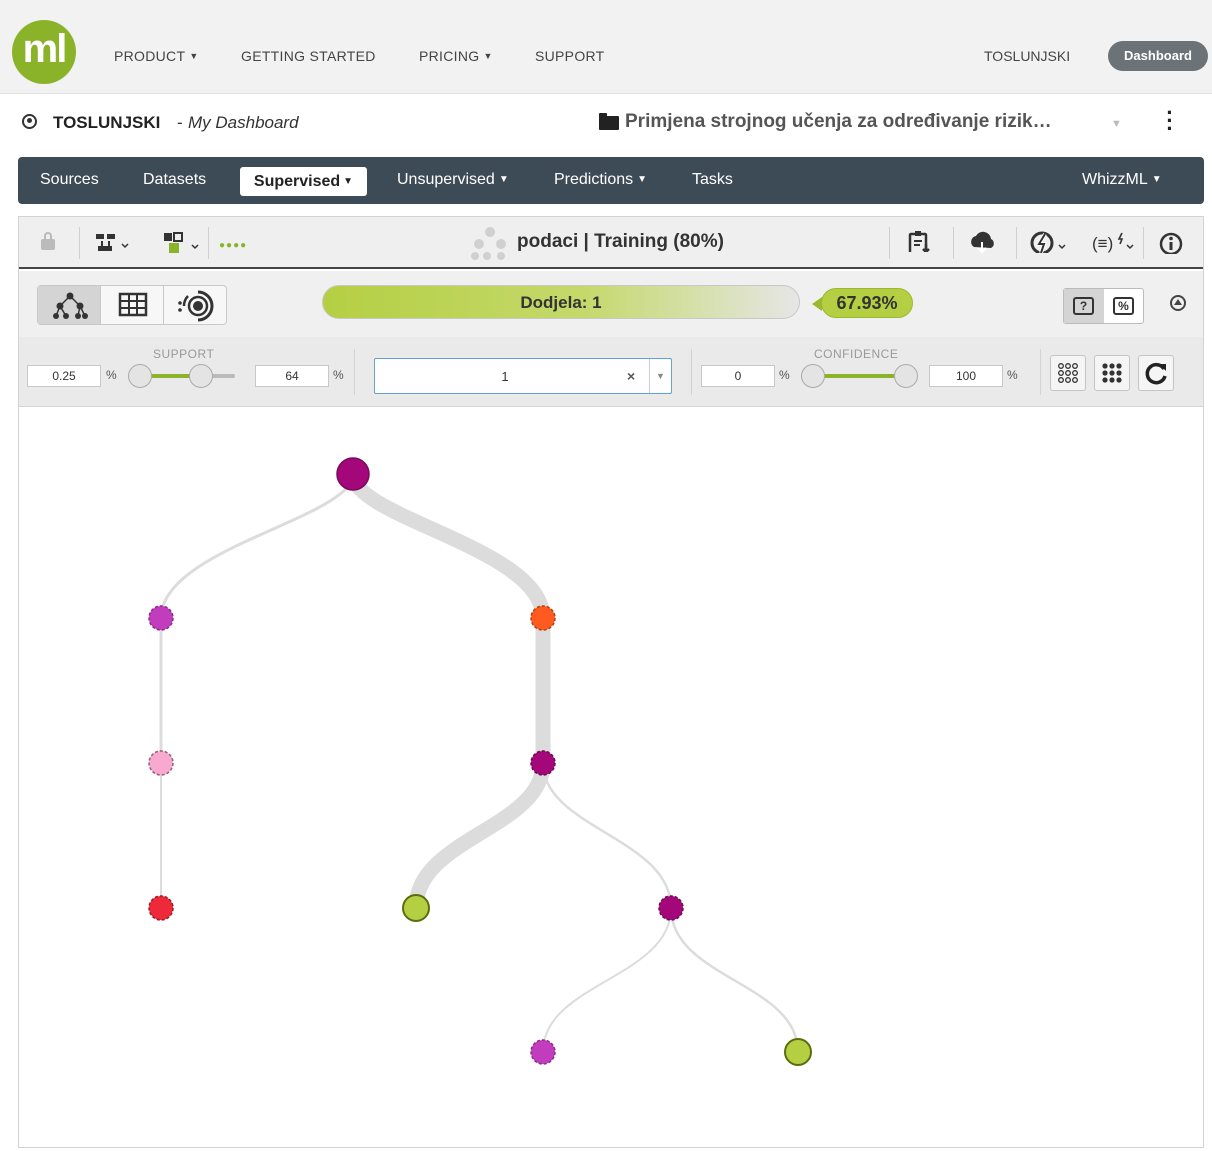 This screenshot has width=1212, height=1151. I want to click on clipboard-download-icon, so click(921, 241).